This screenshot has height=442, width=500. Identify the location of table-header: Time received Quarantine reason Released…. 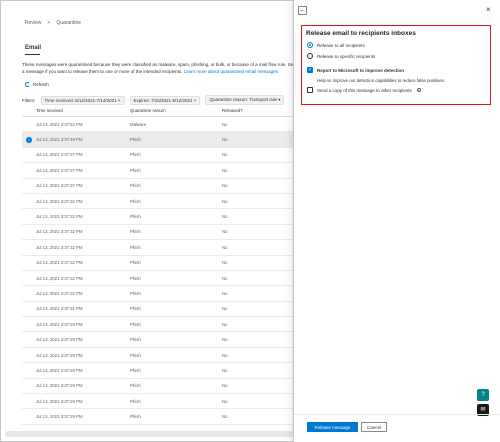
(162, 111).